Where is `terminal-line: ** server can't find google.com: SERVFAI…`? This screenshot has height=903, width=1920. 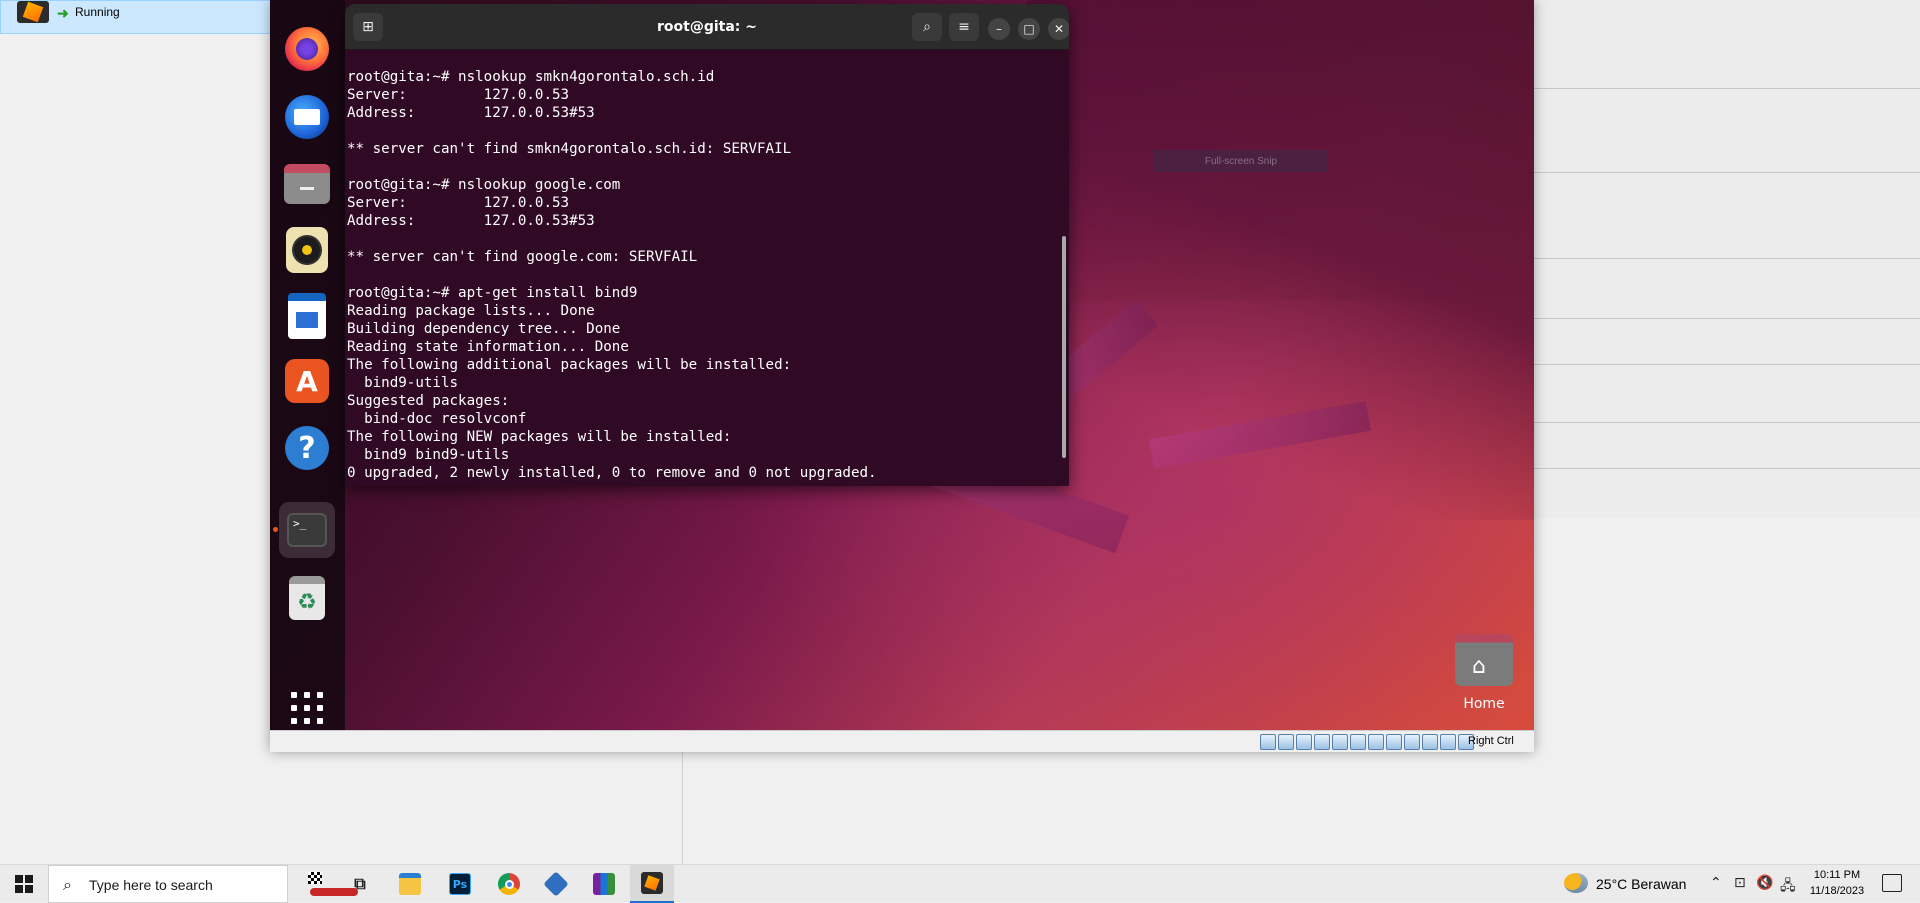
terminal-line: ** server can't find google.com: SERVFAI… is located at coordinates (522, 257).